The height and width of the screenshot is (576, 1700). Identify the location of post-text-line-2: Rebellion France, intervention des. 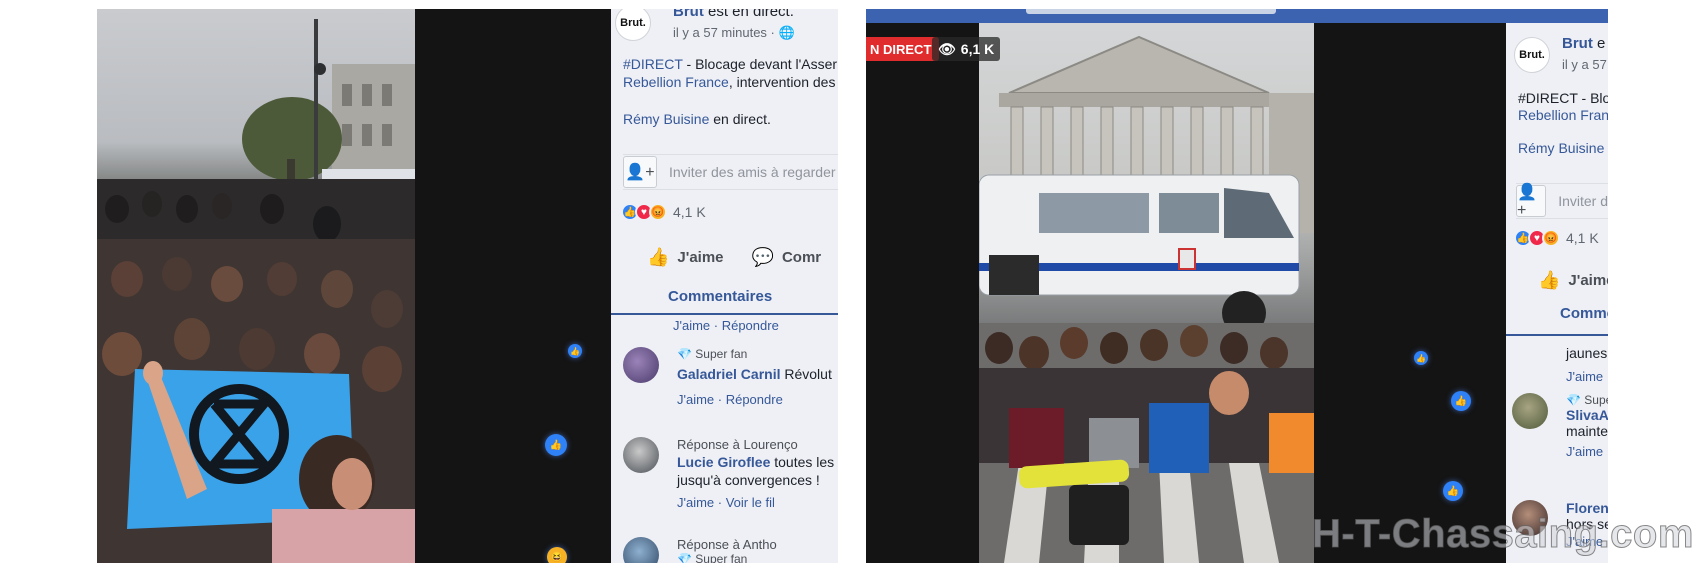
(729, 82).